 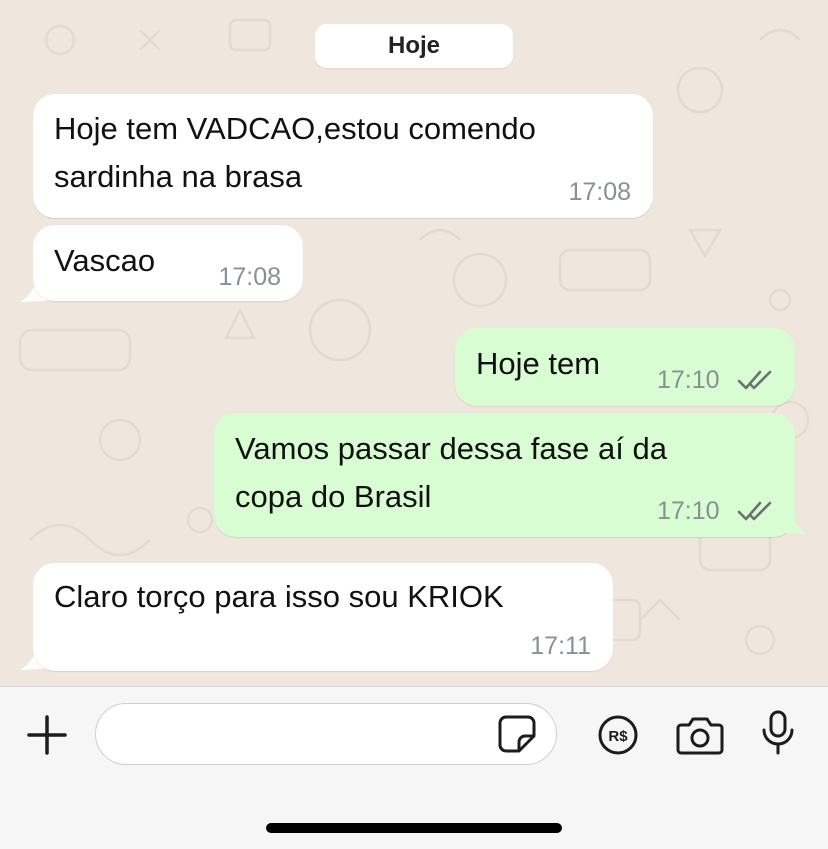 What do you see at coordinates (47, 735) in the screenshot?
I see `plus-icon` at bounding box center [47, 735].